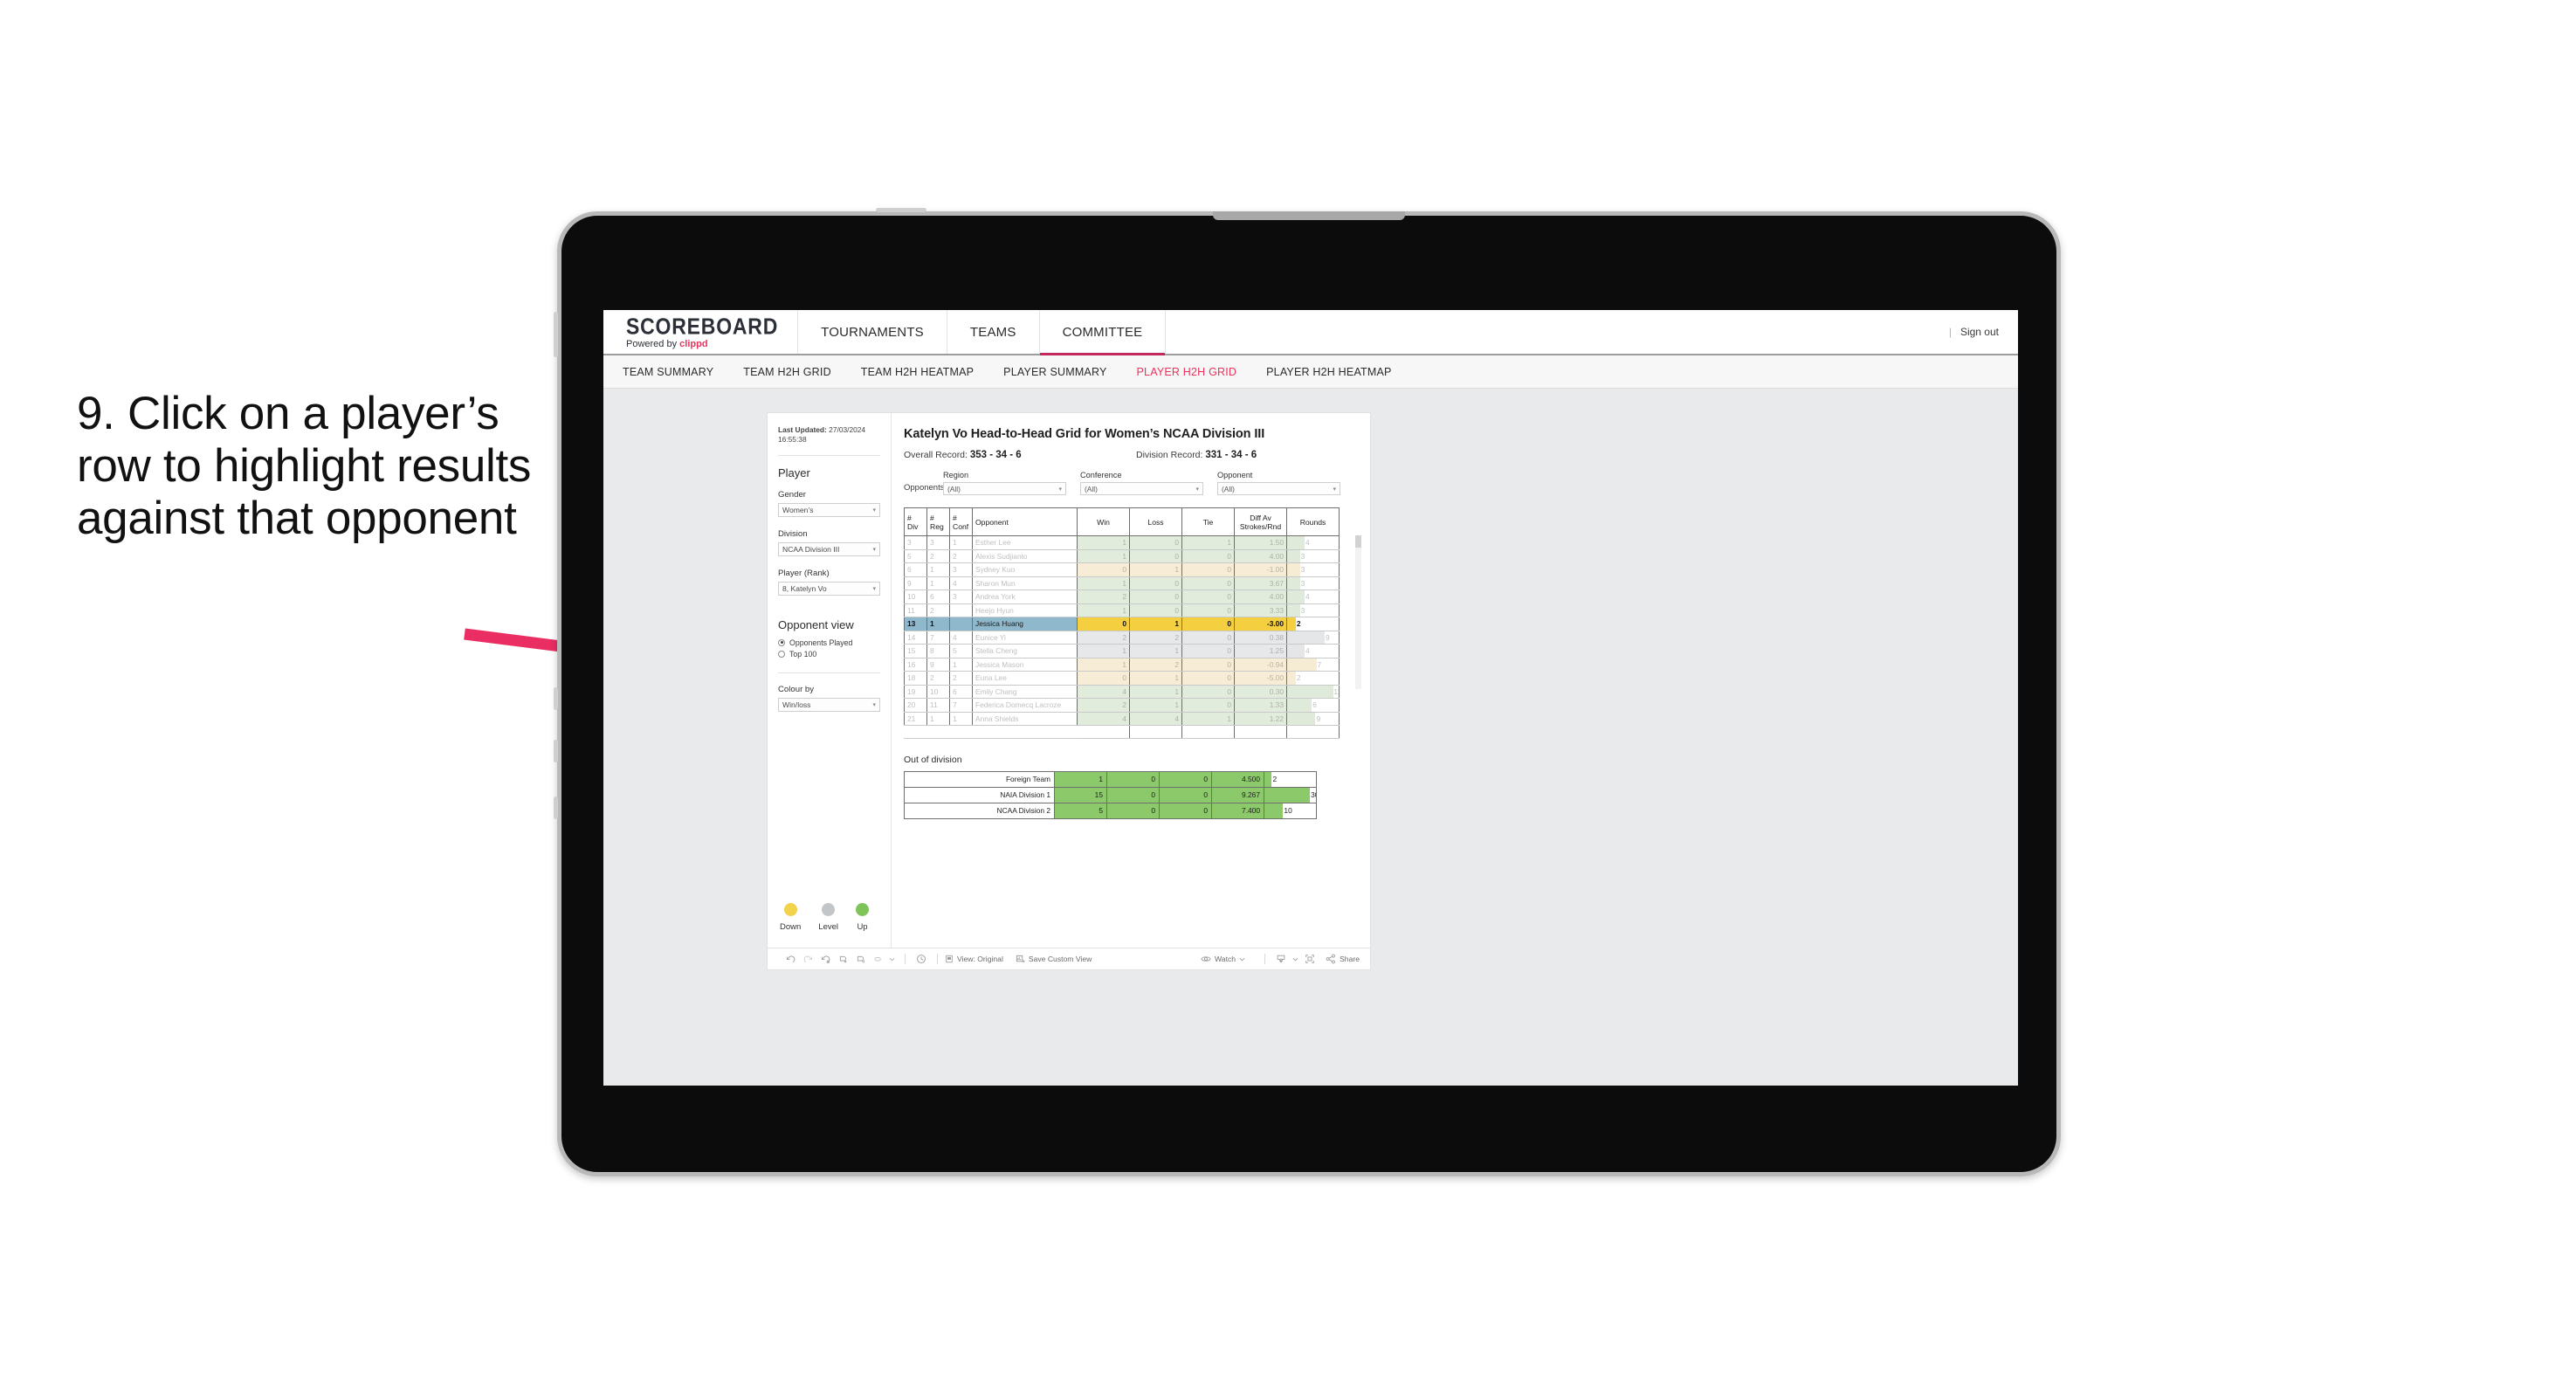  I want to click on table-row-partial: 21 1 1 Anna Shields 4 4 1 1.22 9, so click(1122, 719).